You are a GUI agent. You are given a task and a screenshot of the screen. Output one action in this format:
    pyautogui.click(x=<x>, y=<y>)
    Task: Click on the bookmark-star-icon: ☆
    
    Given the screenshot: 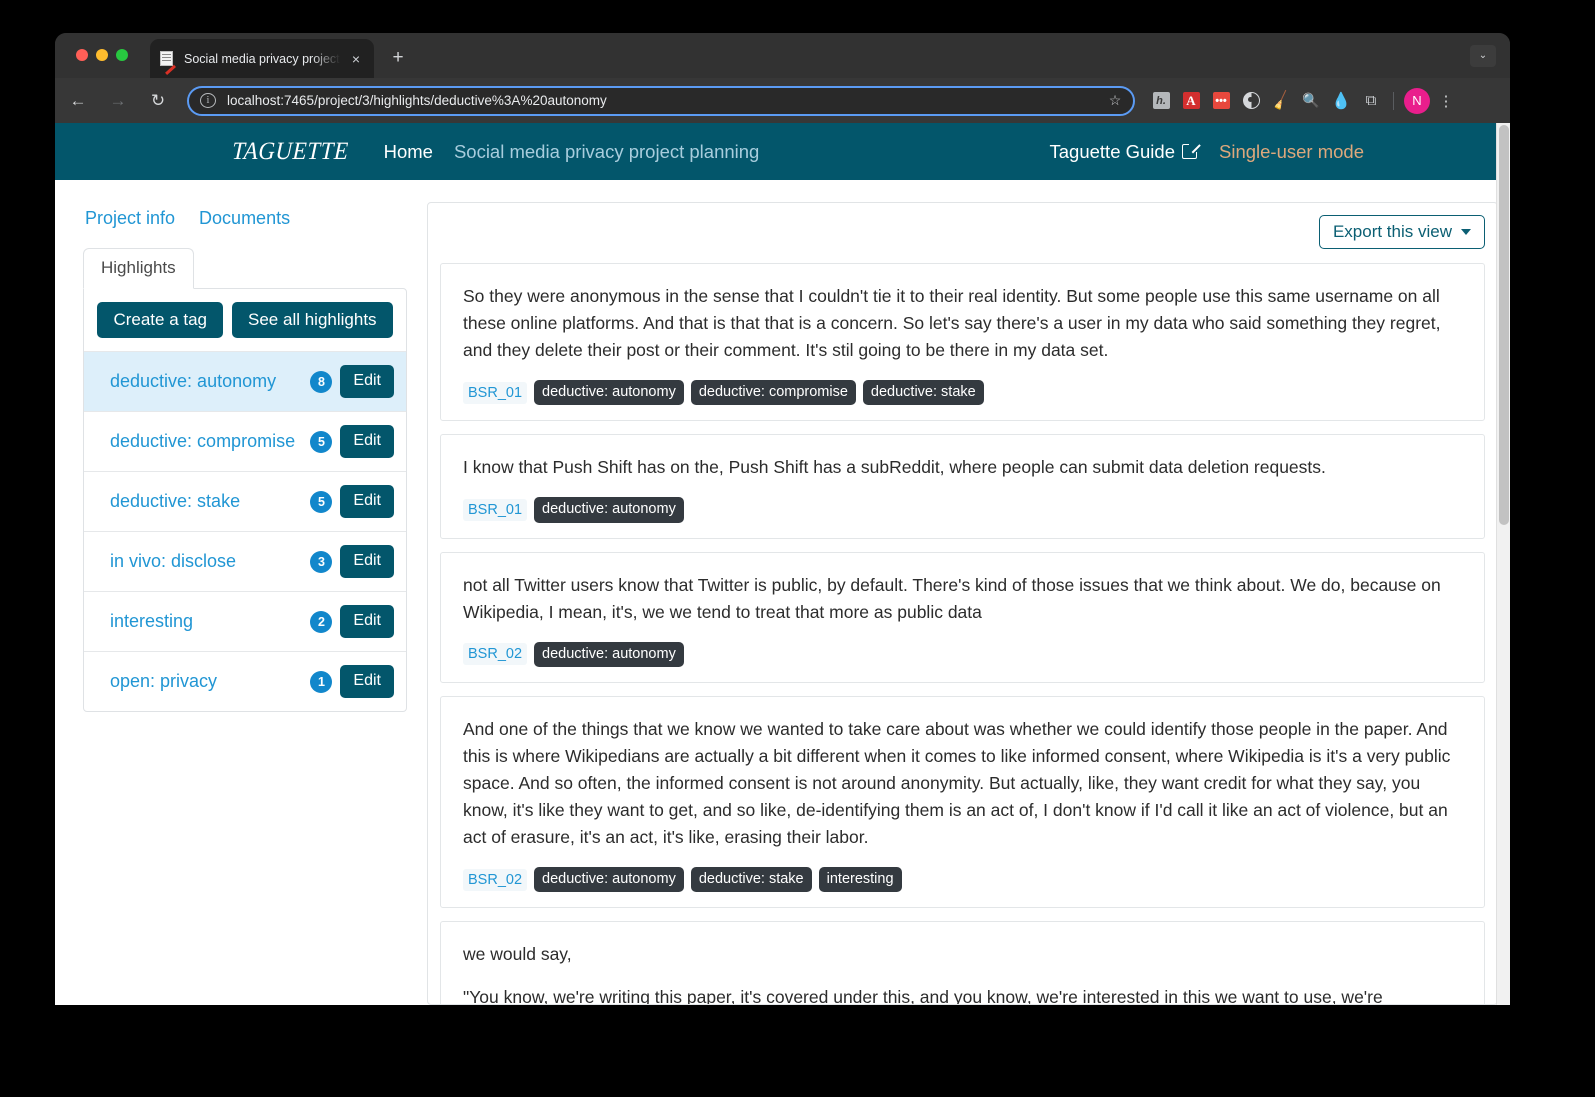 What is the action you would take?
    pyautogui.click(x=1115, y=100)
    